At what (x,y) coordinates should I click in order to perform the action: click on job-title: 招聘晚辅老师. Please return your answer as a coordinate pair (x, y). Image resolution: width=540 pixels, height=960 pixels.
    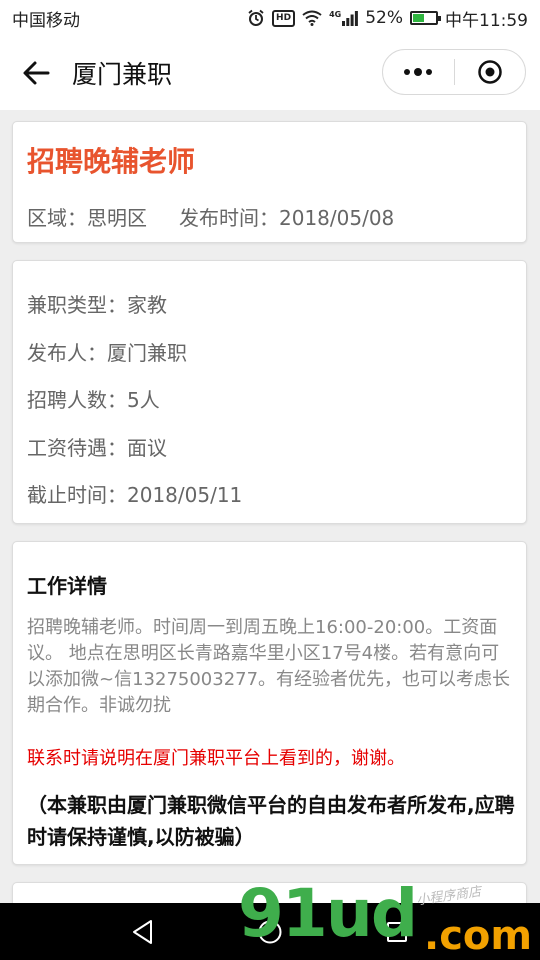
    Looking at the image, I should click on (111, 161).